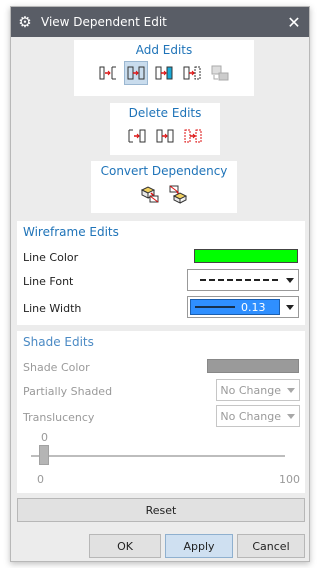 The width and height of the screenshot is (320, 568). What do you see at coordinates (250, 390) in the screenshot?
I see `partially-shaded-value: No Change` at bounding box center [250, 390].